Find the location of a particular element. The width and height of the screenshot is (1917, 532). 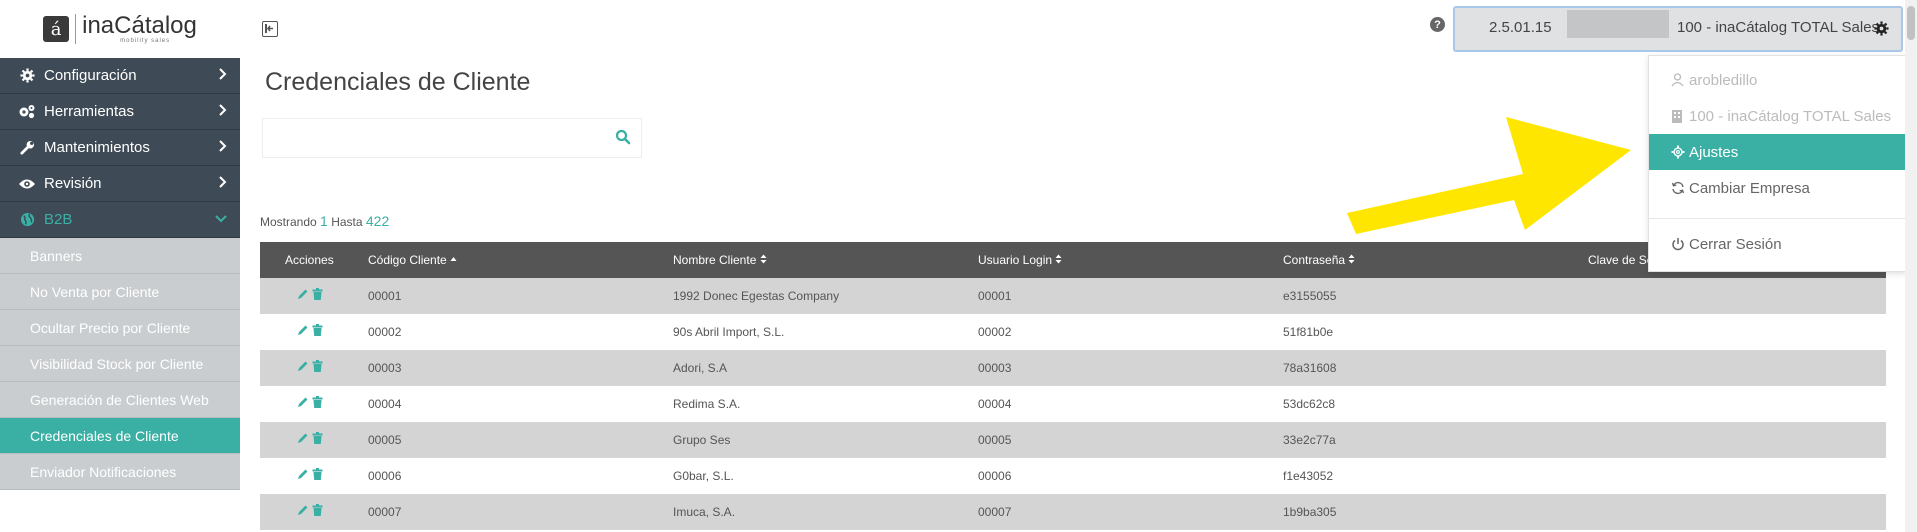

help-icon: ? is located at coordinates (1437, 24).